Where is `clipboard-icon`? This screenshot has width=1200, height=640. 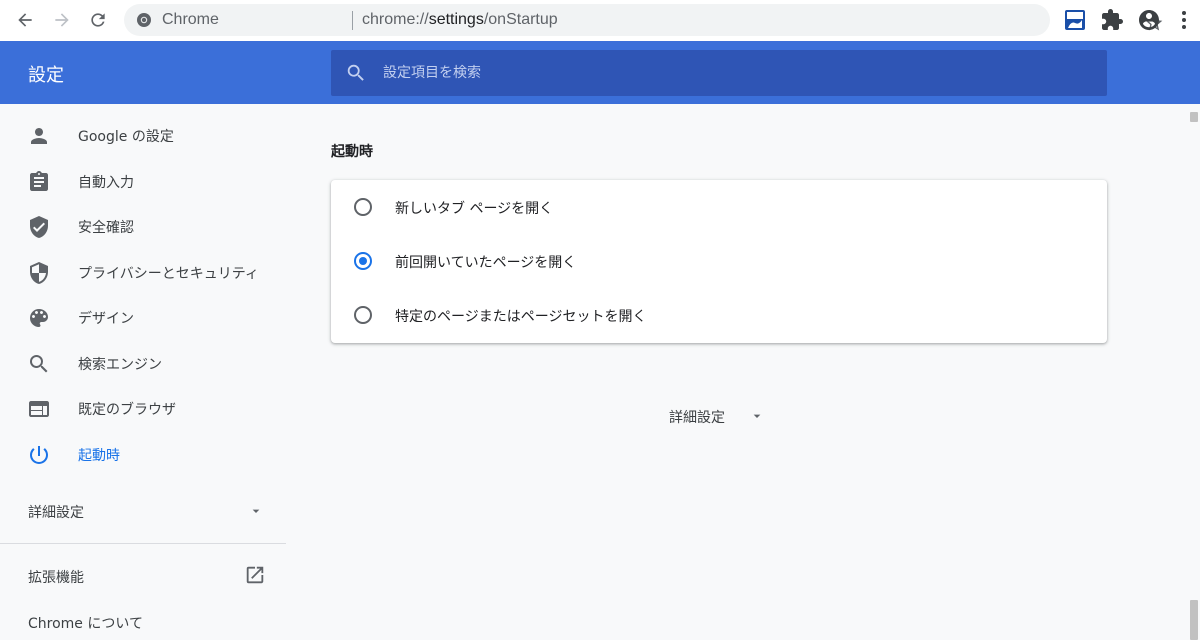 clipboard-icon is located at coordinates (39, 181).